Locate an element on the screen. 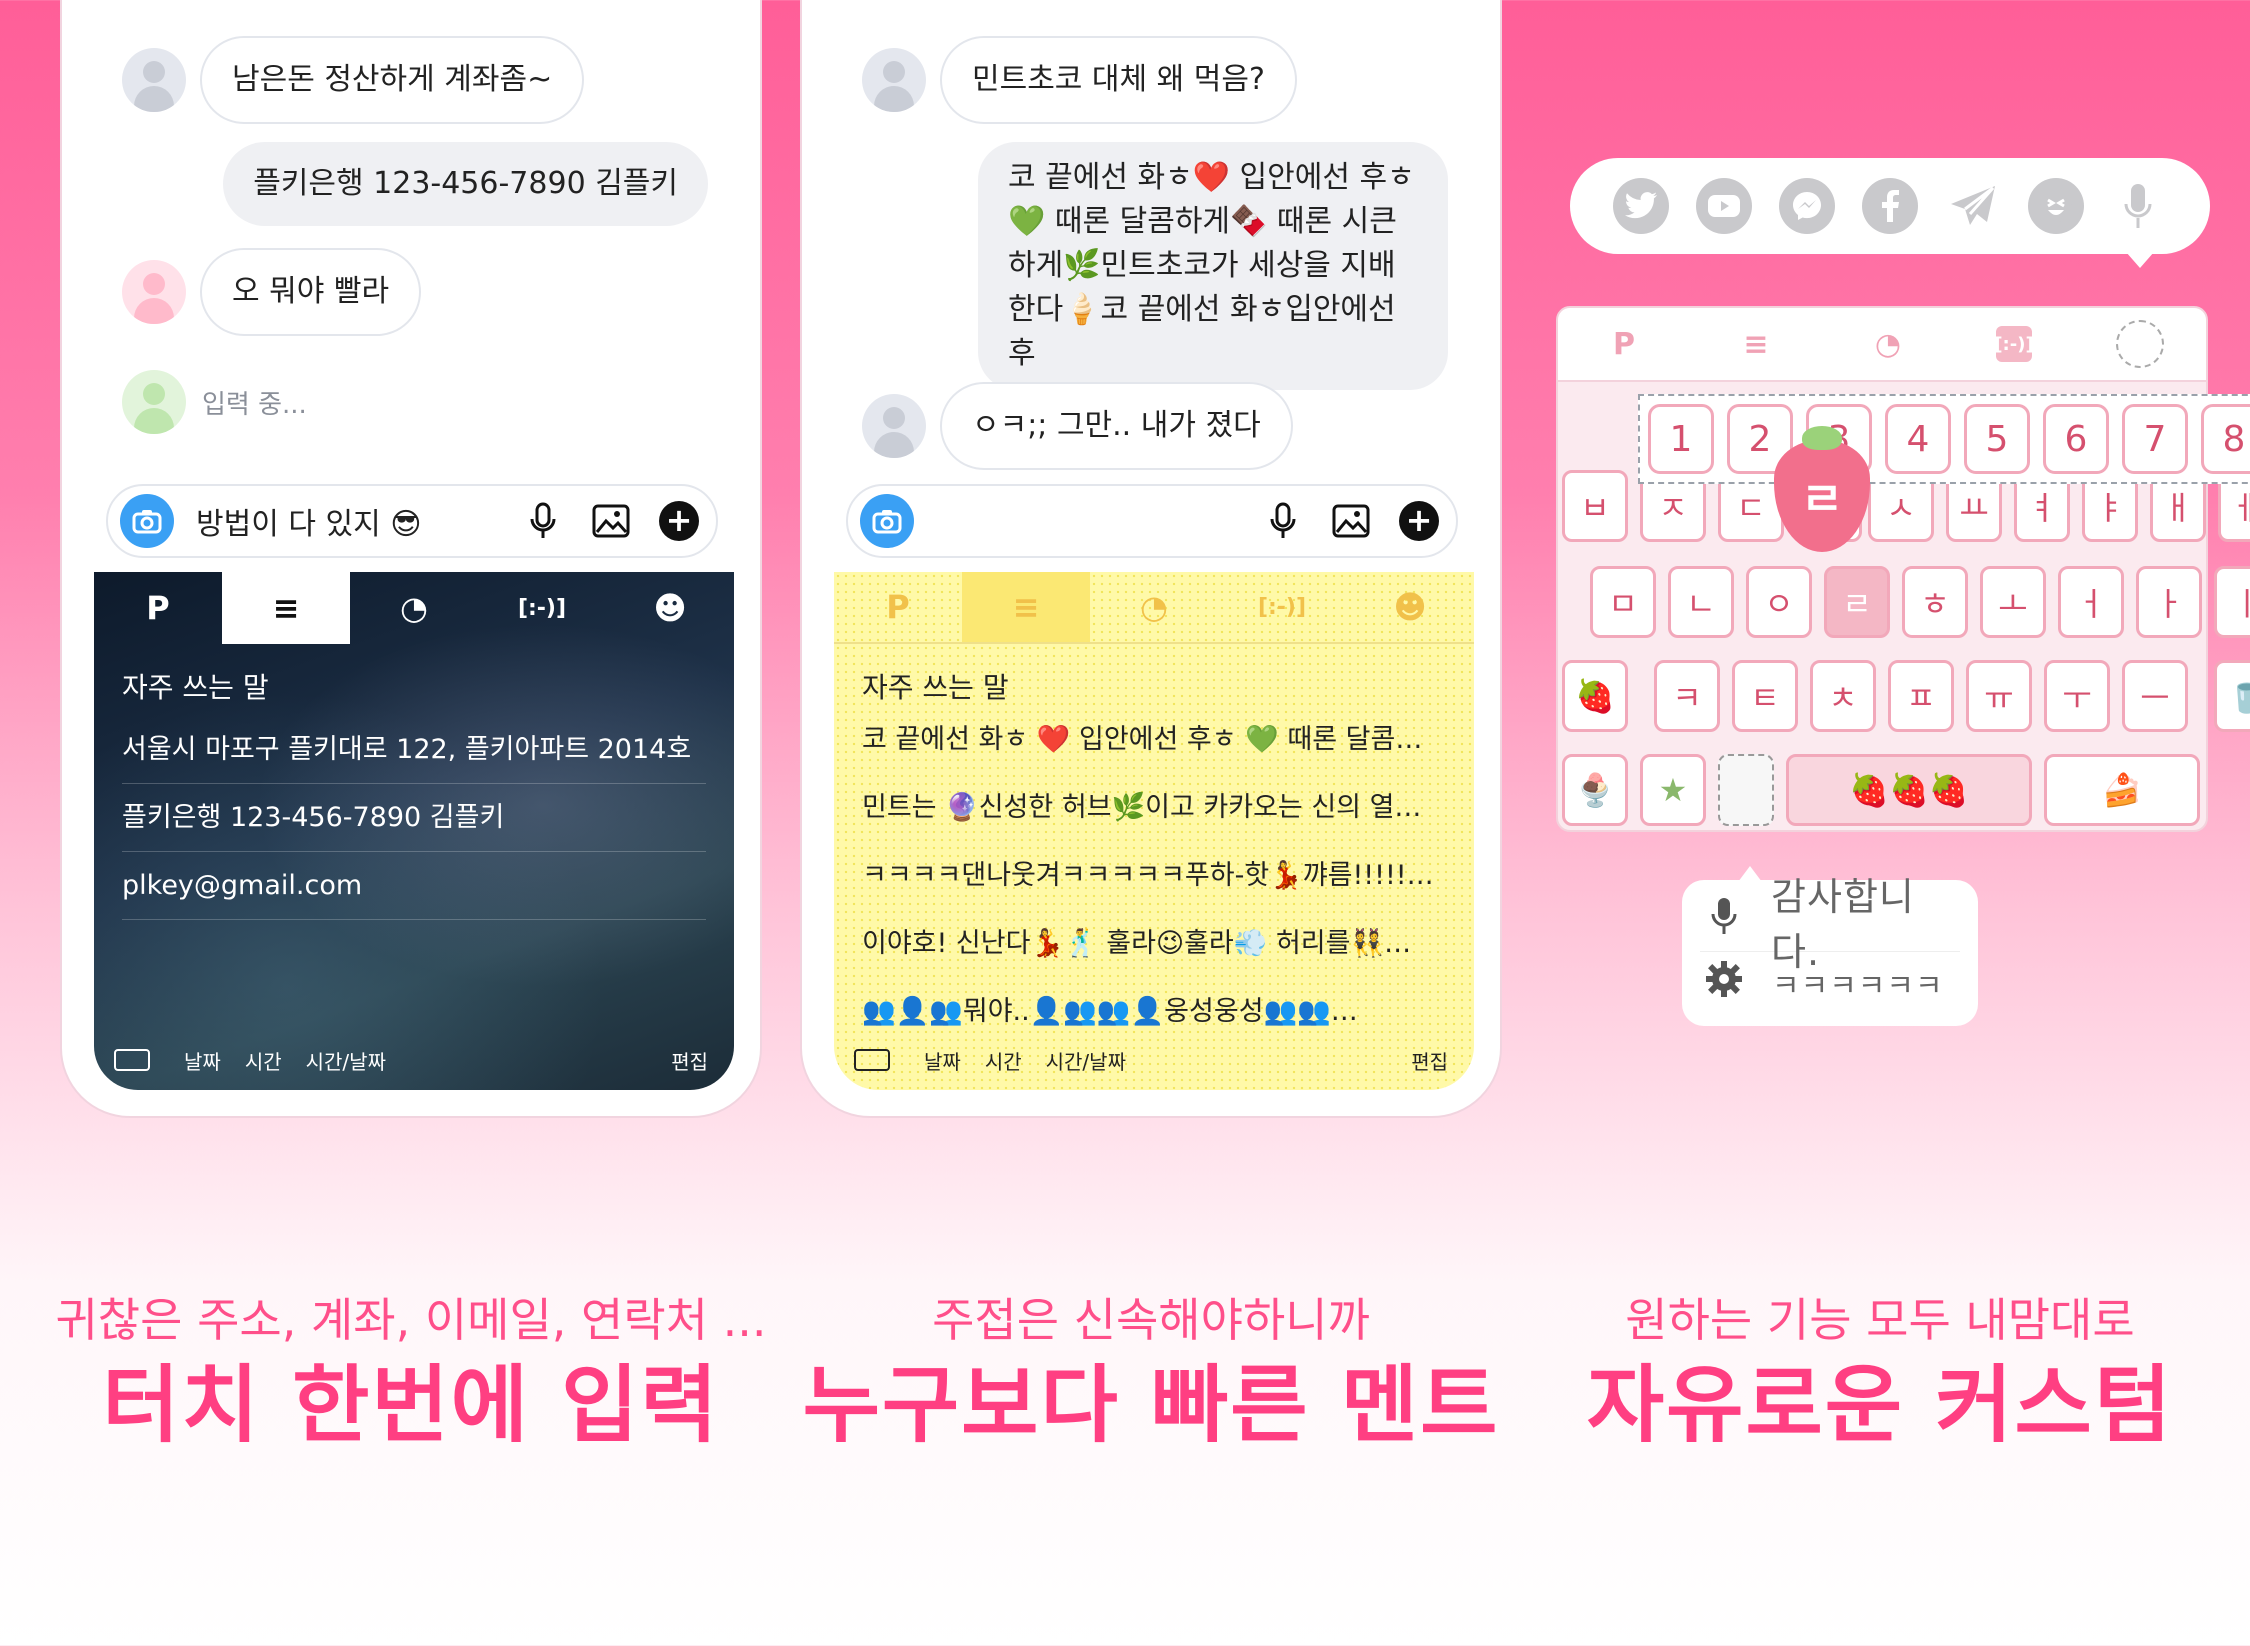  number-key: 1 is located at coordinates (1681, 439).